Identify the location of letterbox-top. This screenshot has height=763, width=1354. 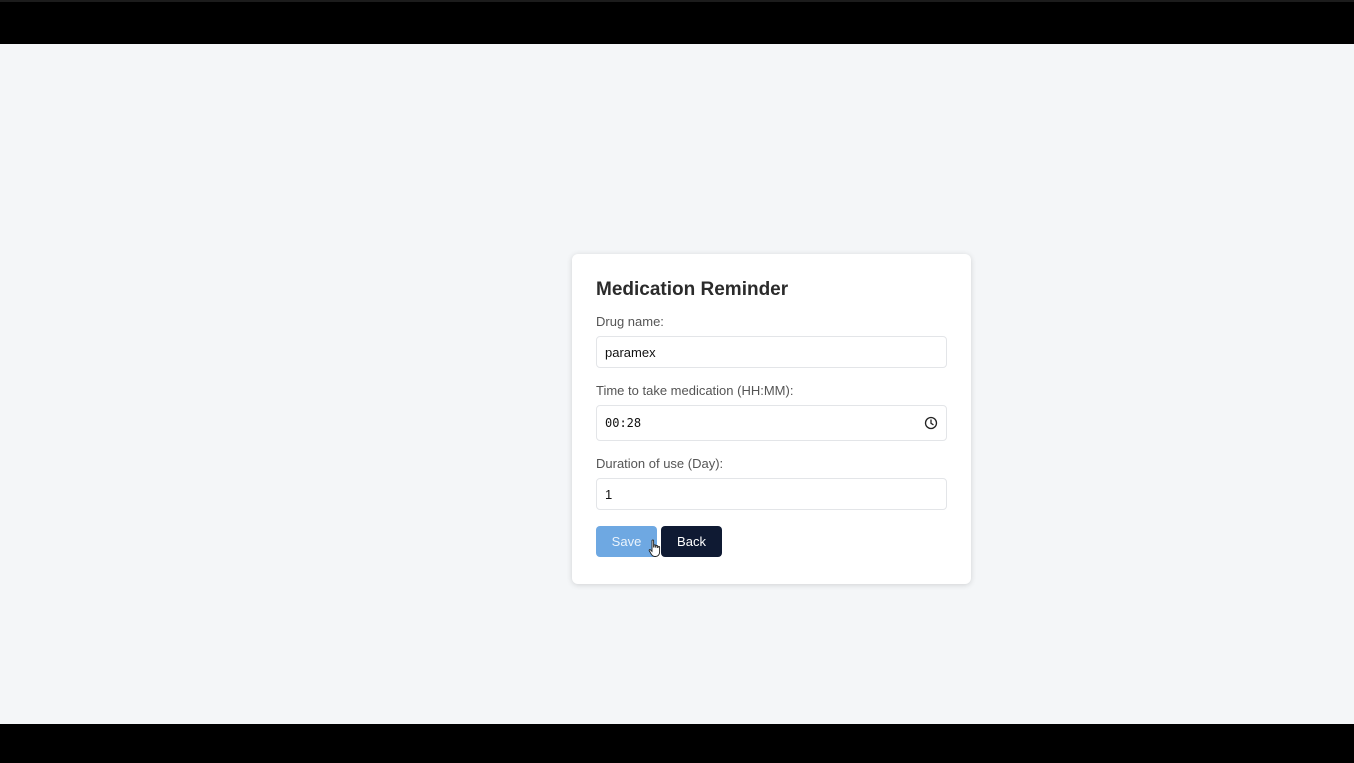
(677, 22).